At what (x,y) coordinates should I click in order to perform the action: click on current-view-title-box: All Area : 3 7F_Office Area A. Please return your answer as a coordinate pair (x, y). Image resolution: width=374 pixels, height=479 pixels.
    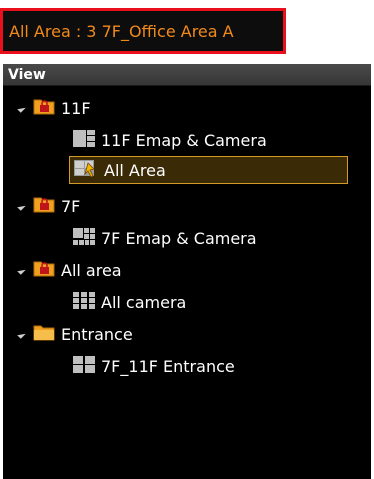
    Looking at the image, I should click on (143, 31).